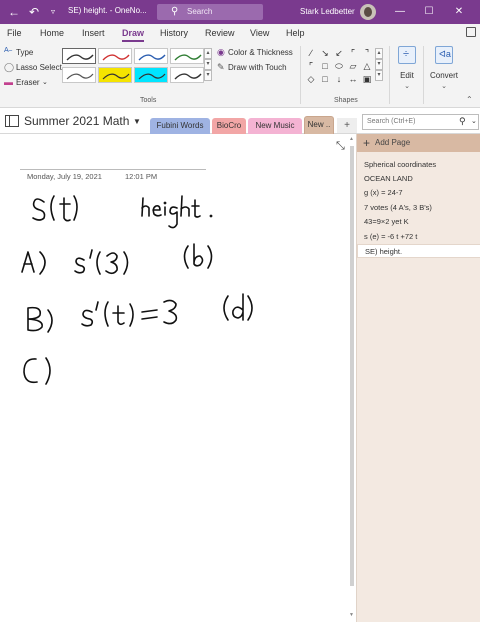  I want to click on highlighter-yellow, so click(115, 75).